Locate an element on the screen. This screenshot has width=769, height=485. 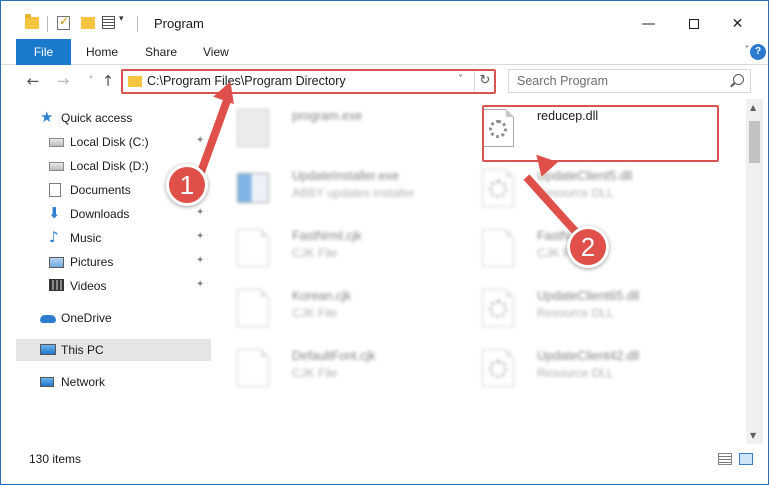
file-item: UpdateClient42.dll Resource DLL is located at coordinates (583, 366).